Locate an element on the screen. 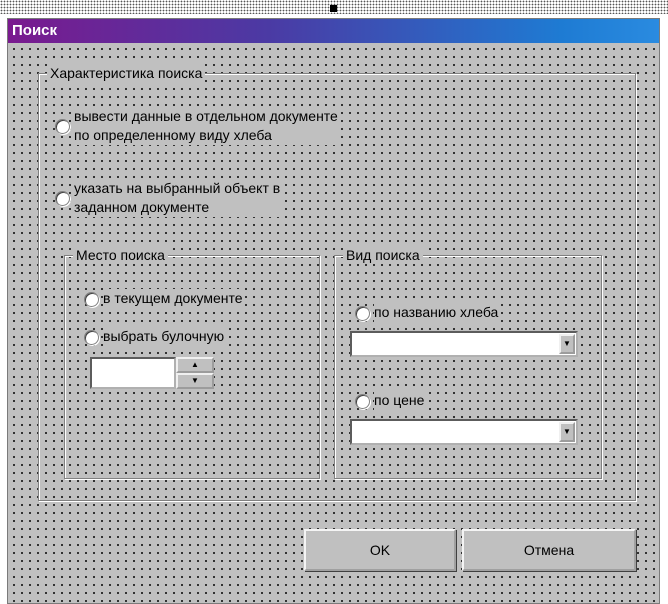  option-name-label: по названию хлеба is located at coordinates (436, 312).